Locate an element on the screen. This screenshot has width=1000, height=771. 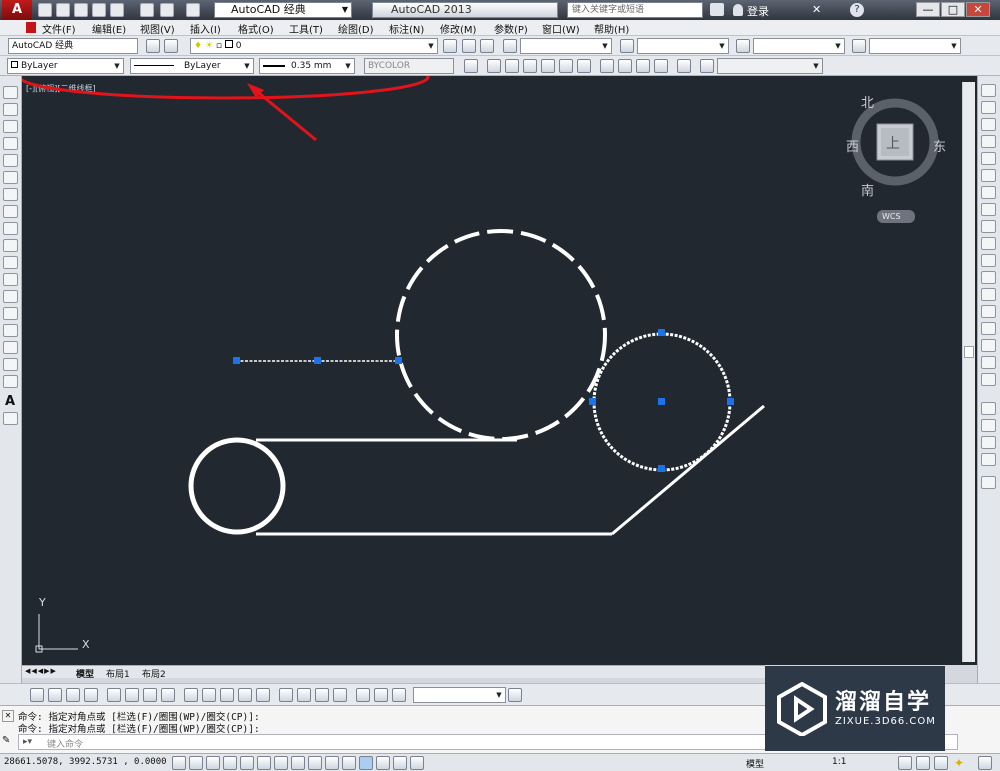
selection-cycling-icon is located at coordinates (400, 763).